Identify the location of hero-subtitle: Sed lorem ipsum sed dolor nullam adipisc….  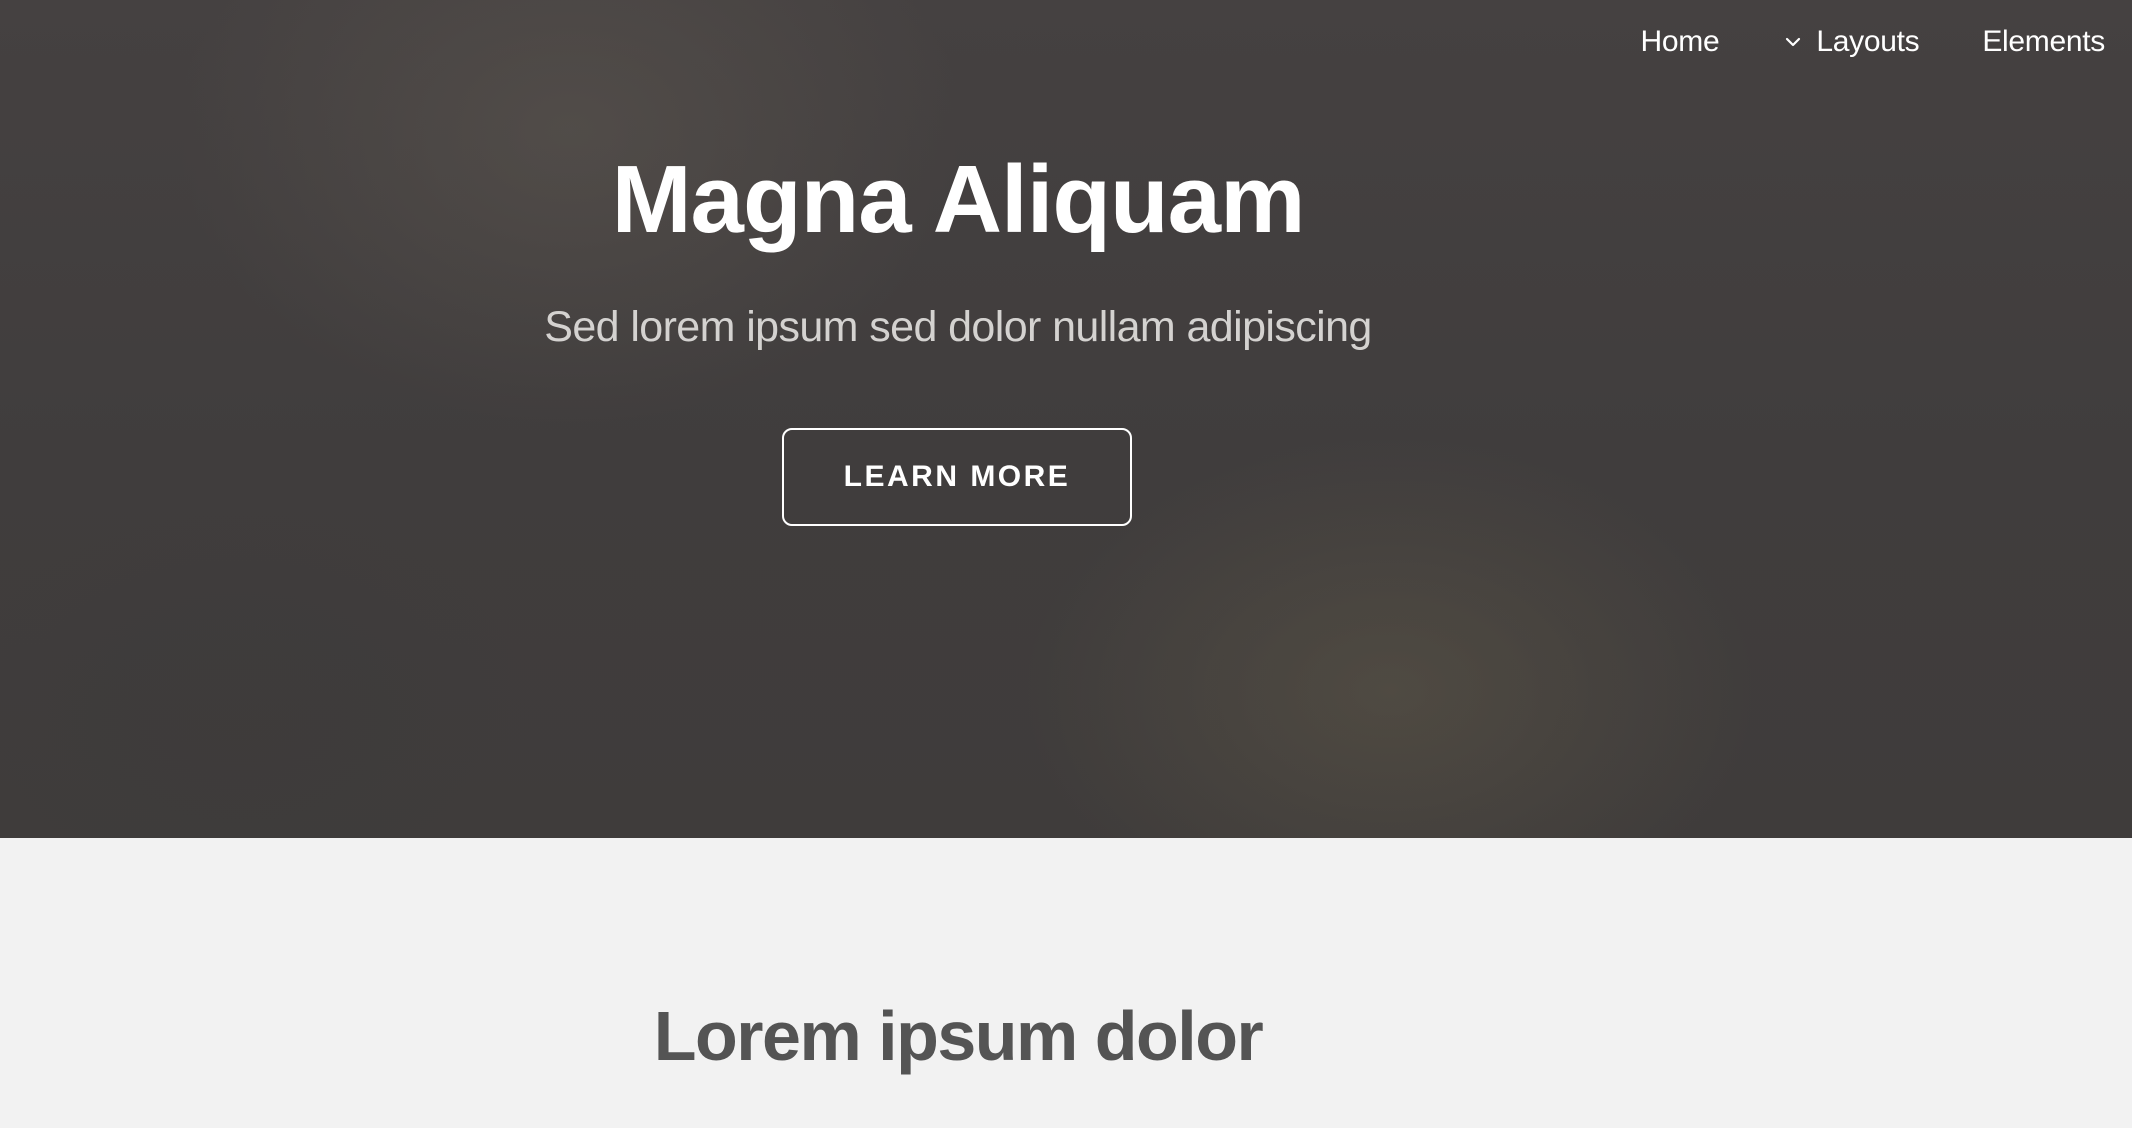
(958, 327).